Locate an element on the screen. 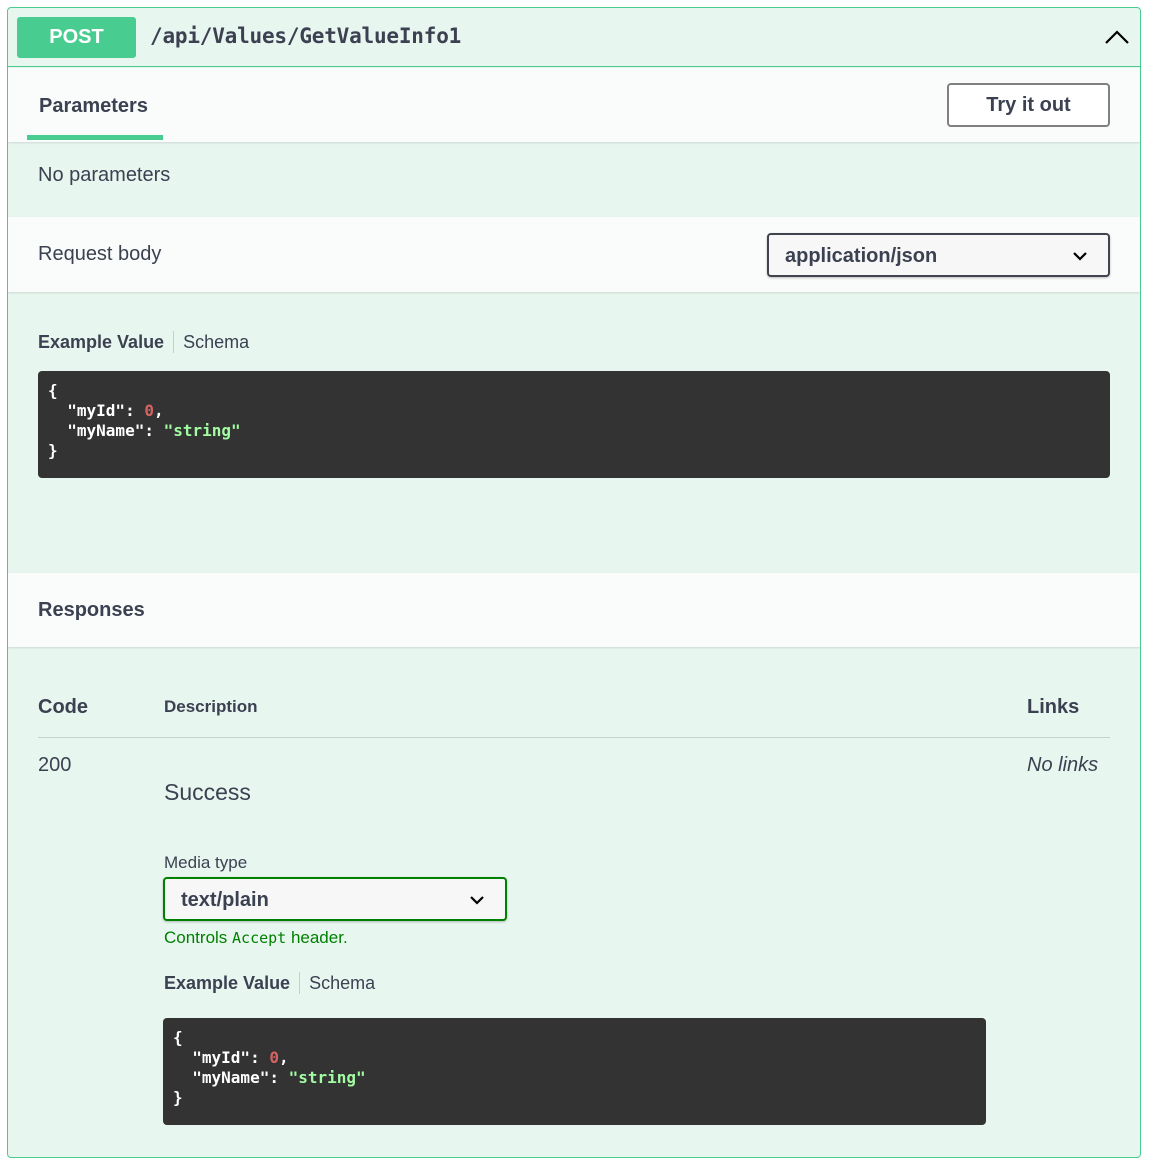  try-it-out-button: Try it out is located at coordinates (1028, 105).